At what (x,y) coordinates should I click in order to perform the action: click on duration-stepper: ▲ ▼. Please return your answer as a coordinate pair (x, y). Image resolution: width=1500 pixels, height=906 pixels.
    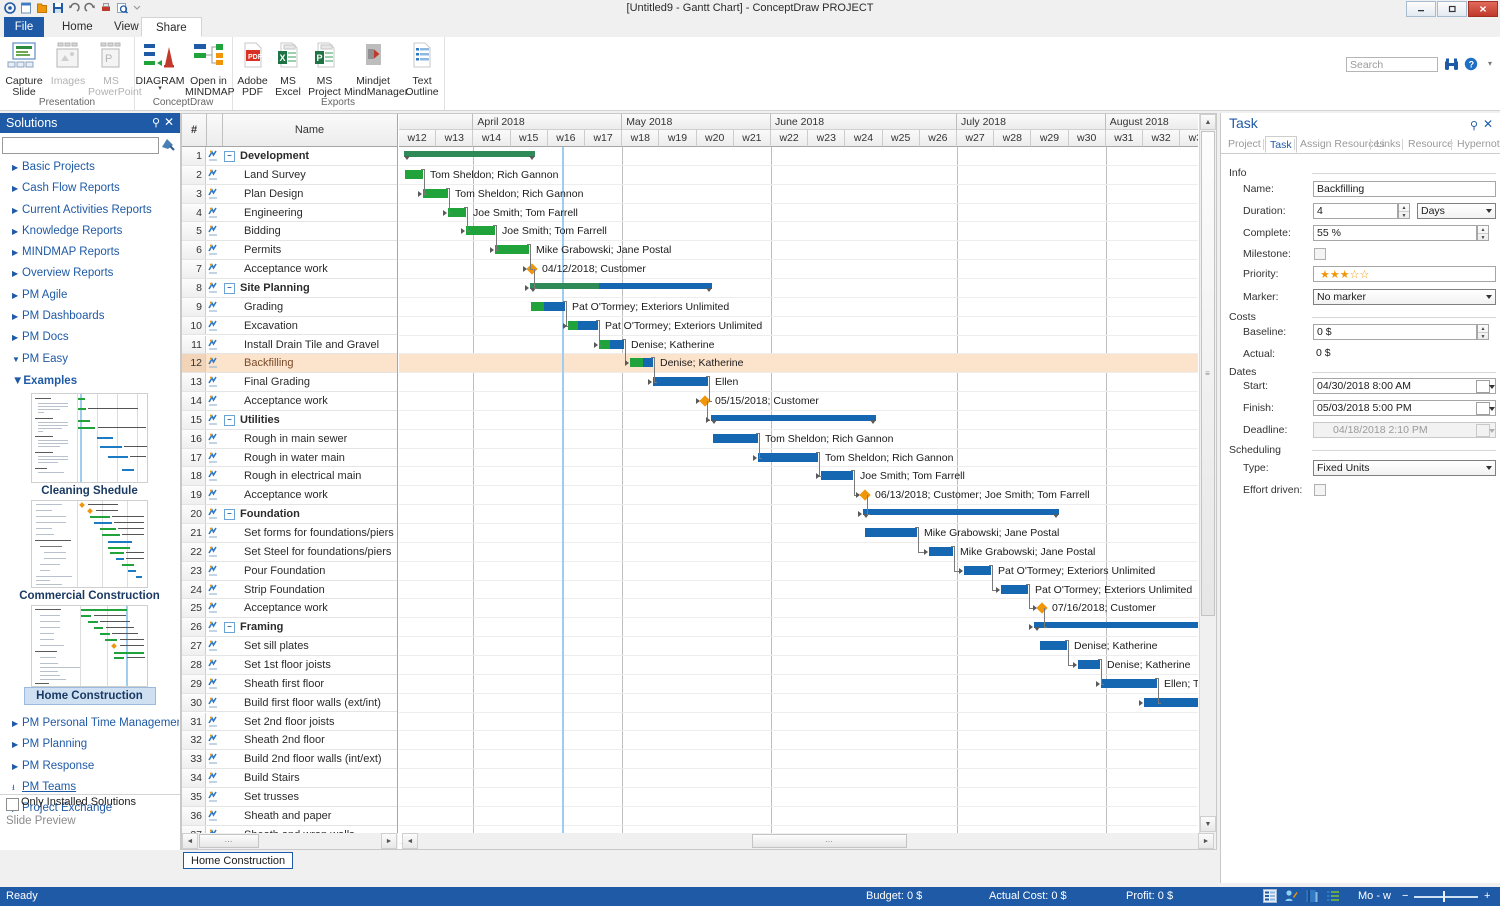
    Looking at the image, I should click on (1404, 211).